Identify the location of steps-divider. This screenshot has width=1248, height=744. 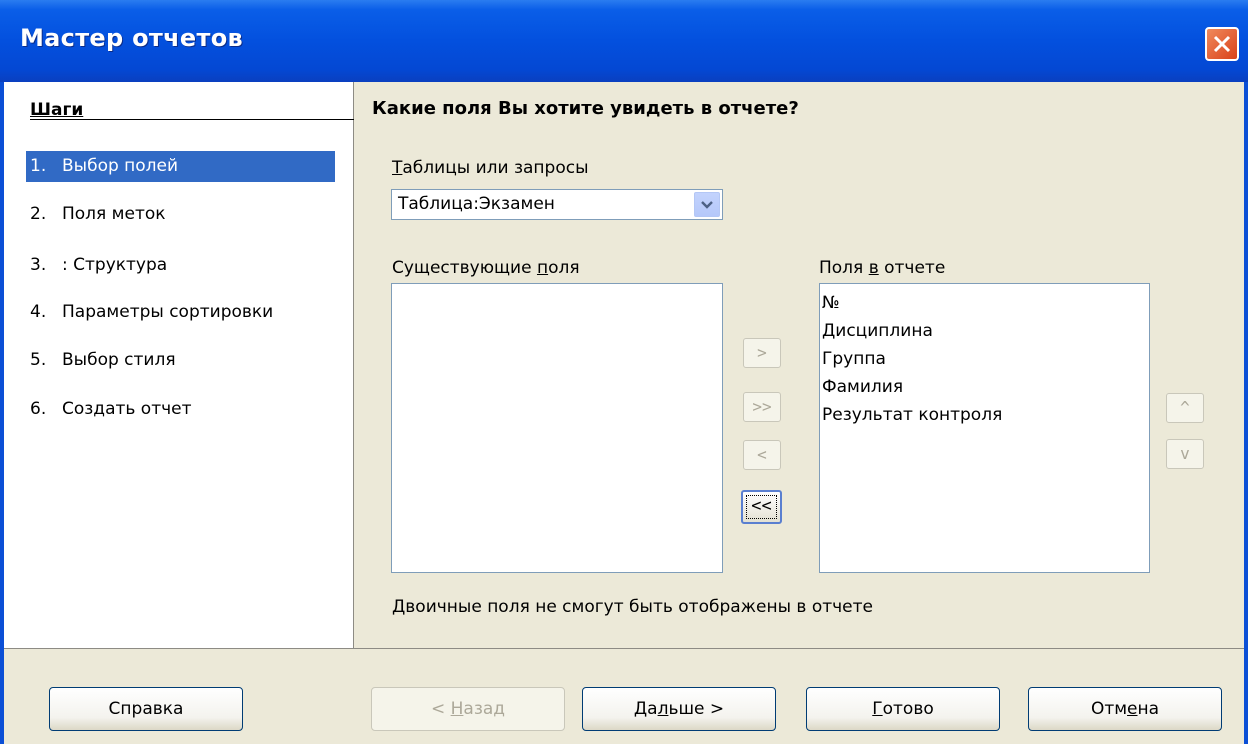
(192, 119).